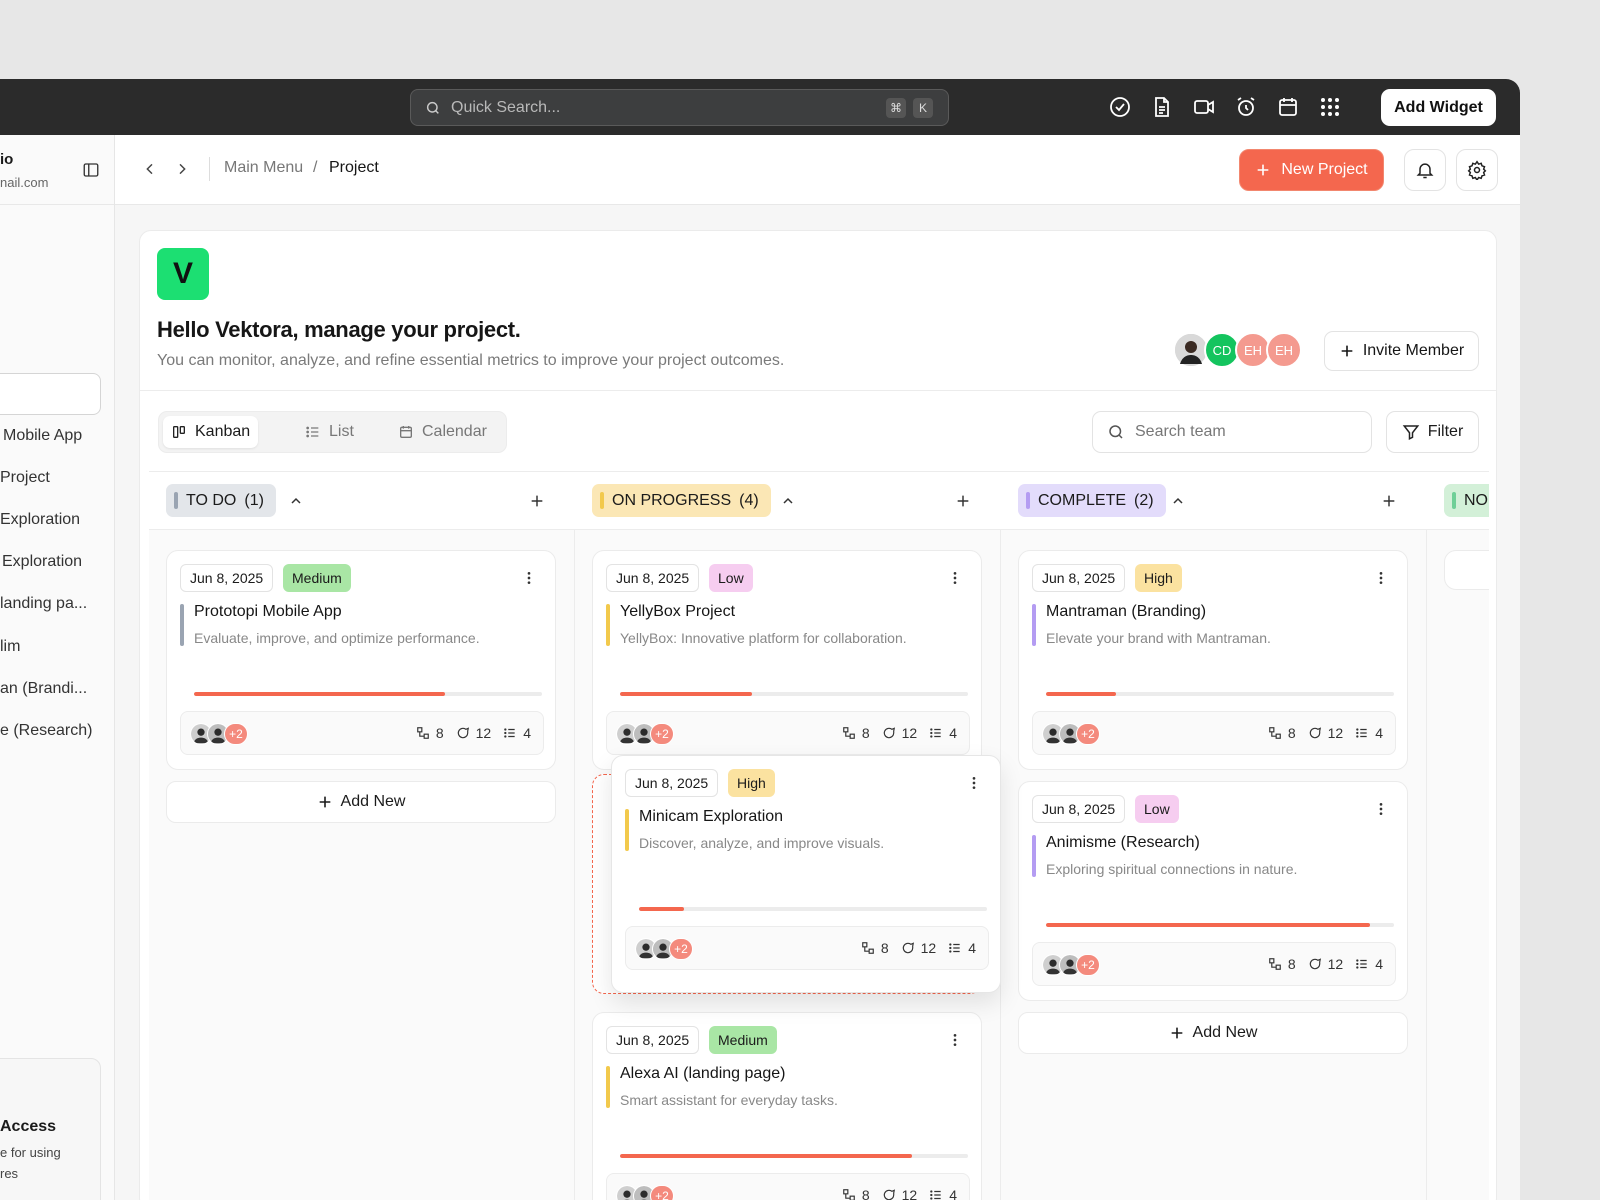 This screenshot has height=1200, width=1600. I want to click on member-avatars: CD EH EH, so click(1243, 350).